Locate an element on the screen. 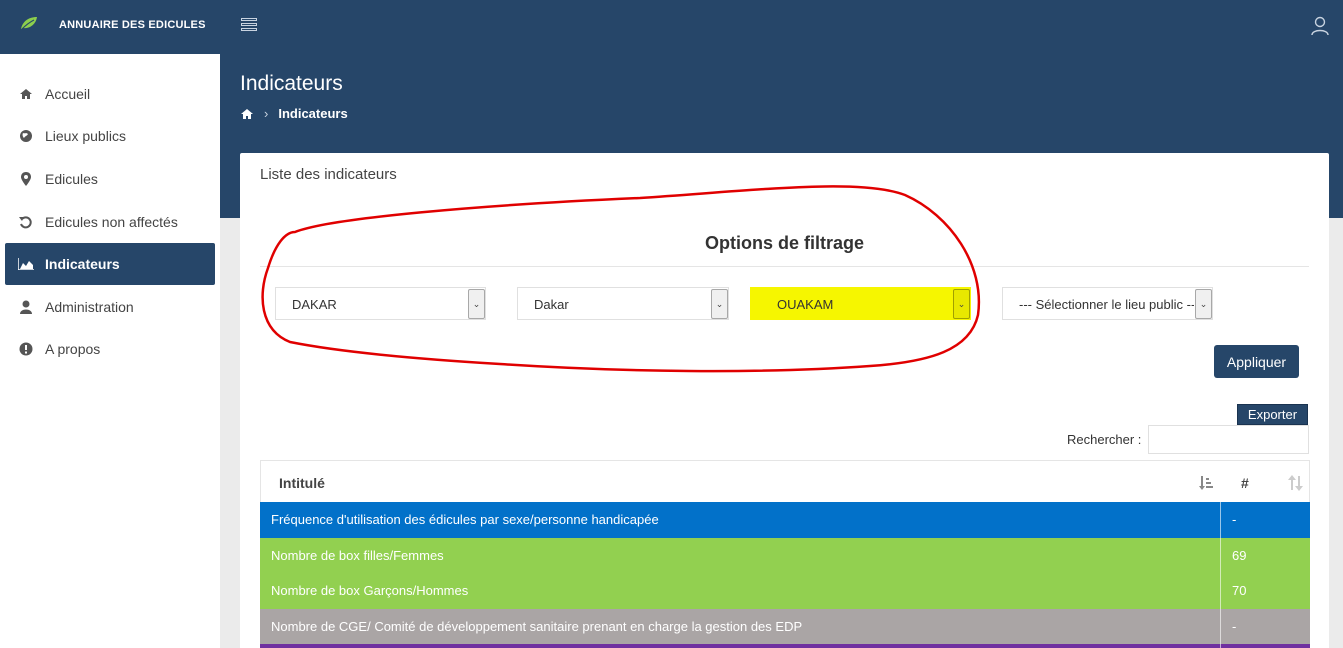 The height and width of the screenshot is (648, 1343). sidebar-item-label: Accueil is located at coordinates (68, 94).